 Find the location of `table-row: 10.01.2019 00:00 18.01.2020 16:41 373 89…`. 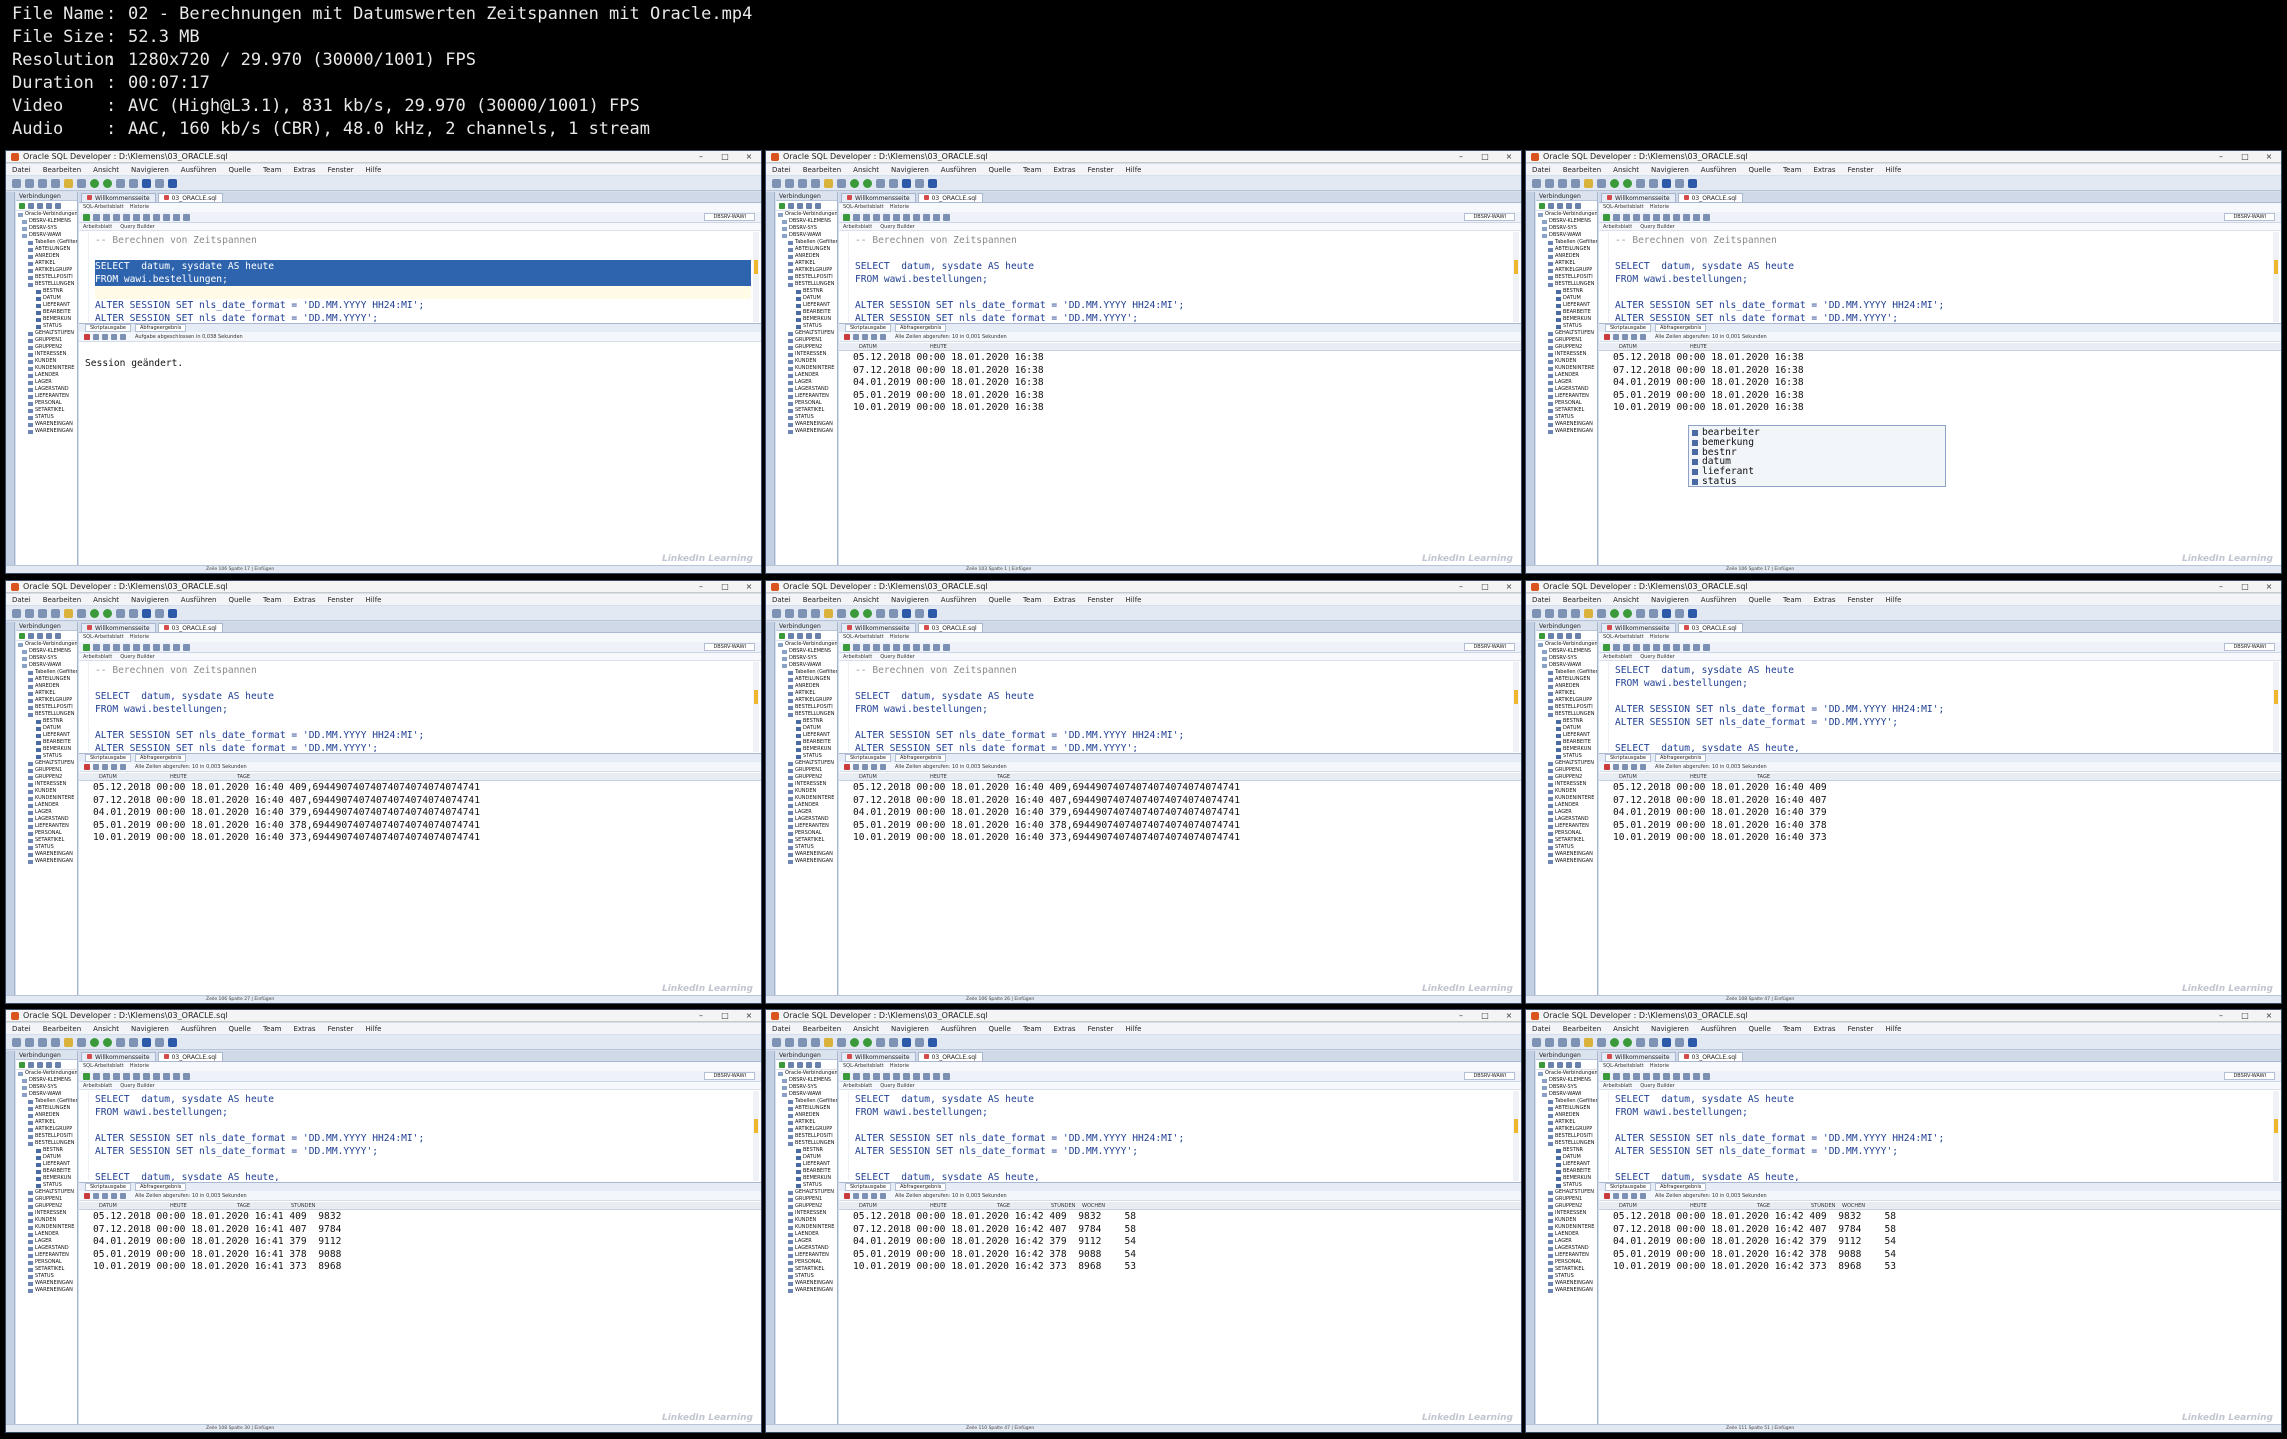

table-row: 10.01.2019 00:00 18.01.2020 16:41 373 89… is located at coordinates (427, 1267).